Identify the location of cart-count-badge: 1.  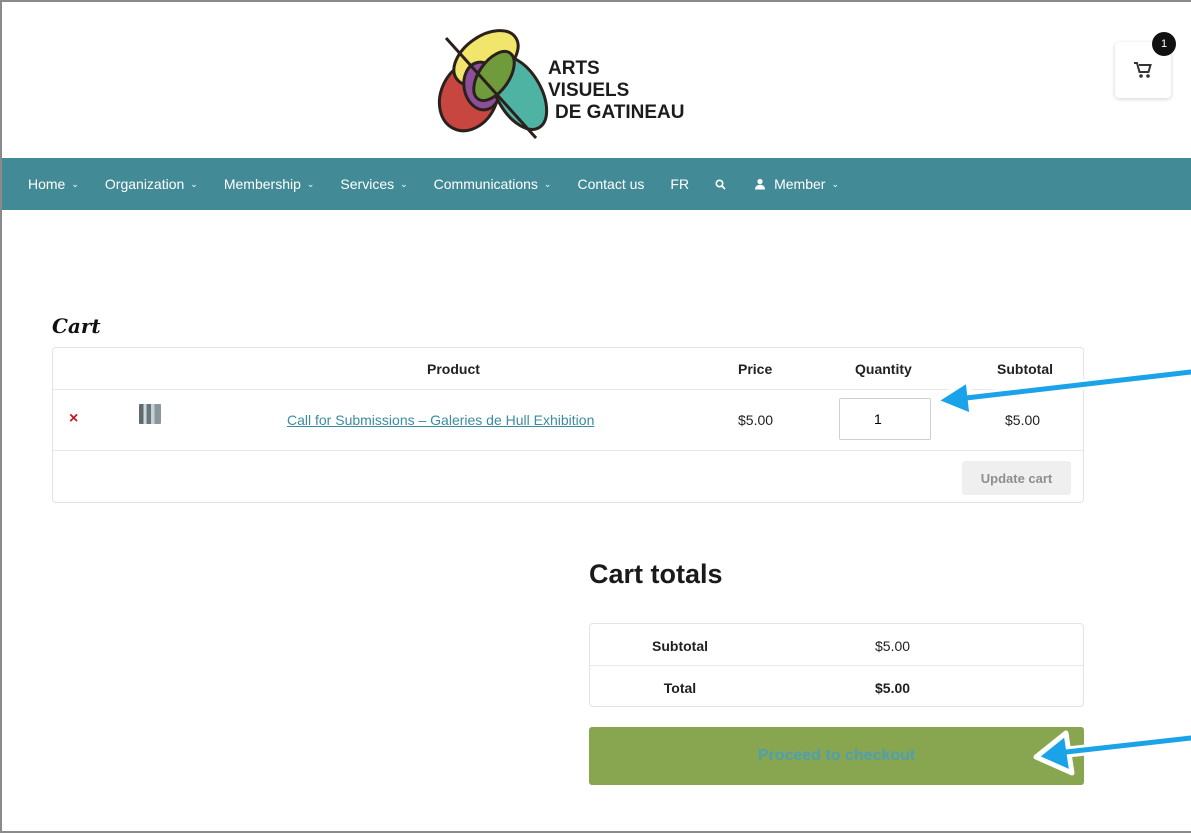
(1164, 44).